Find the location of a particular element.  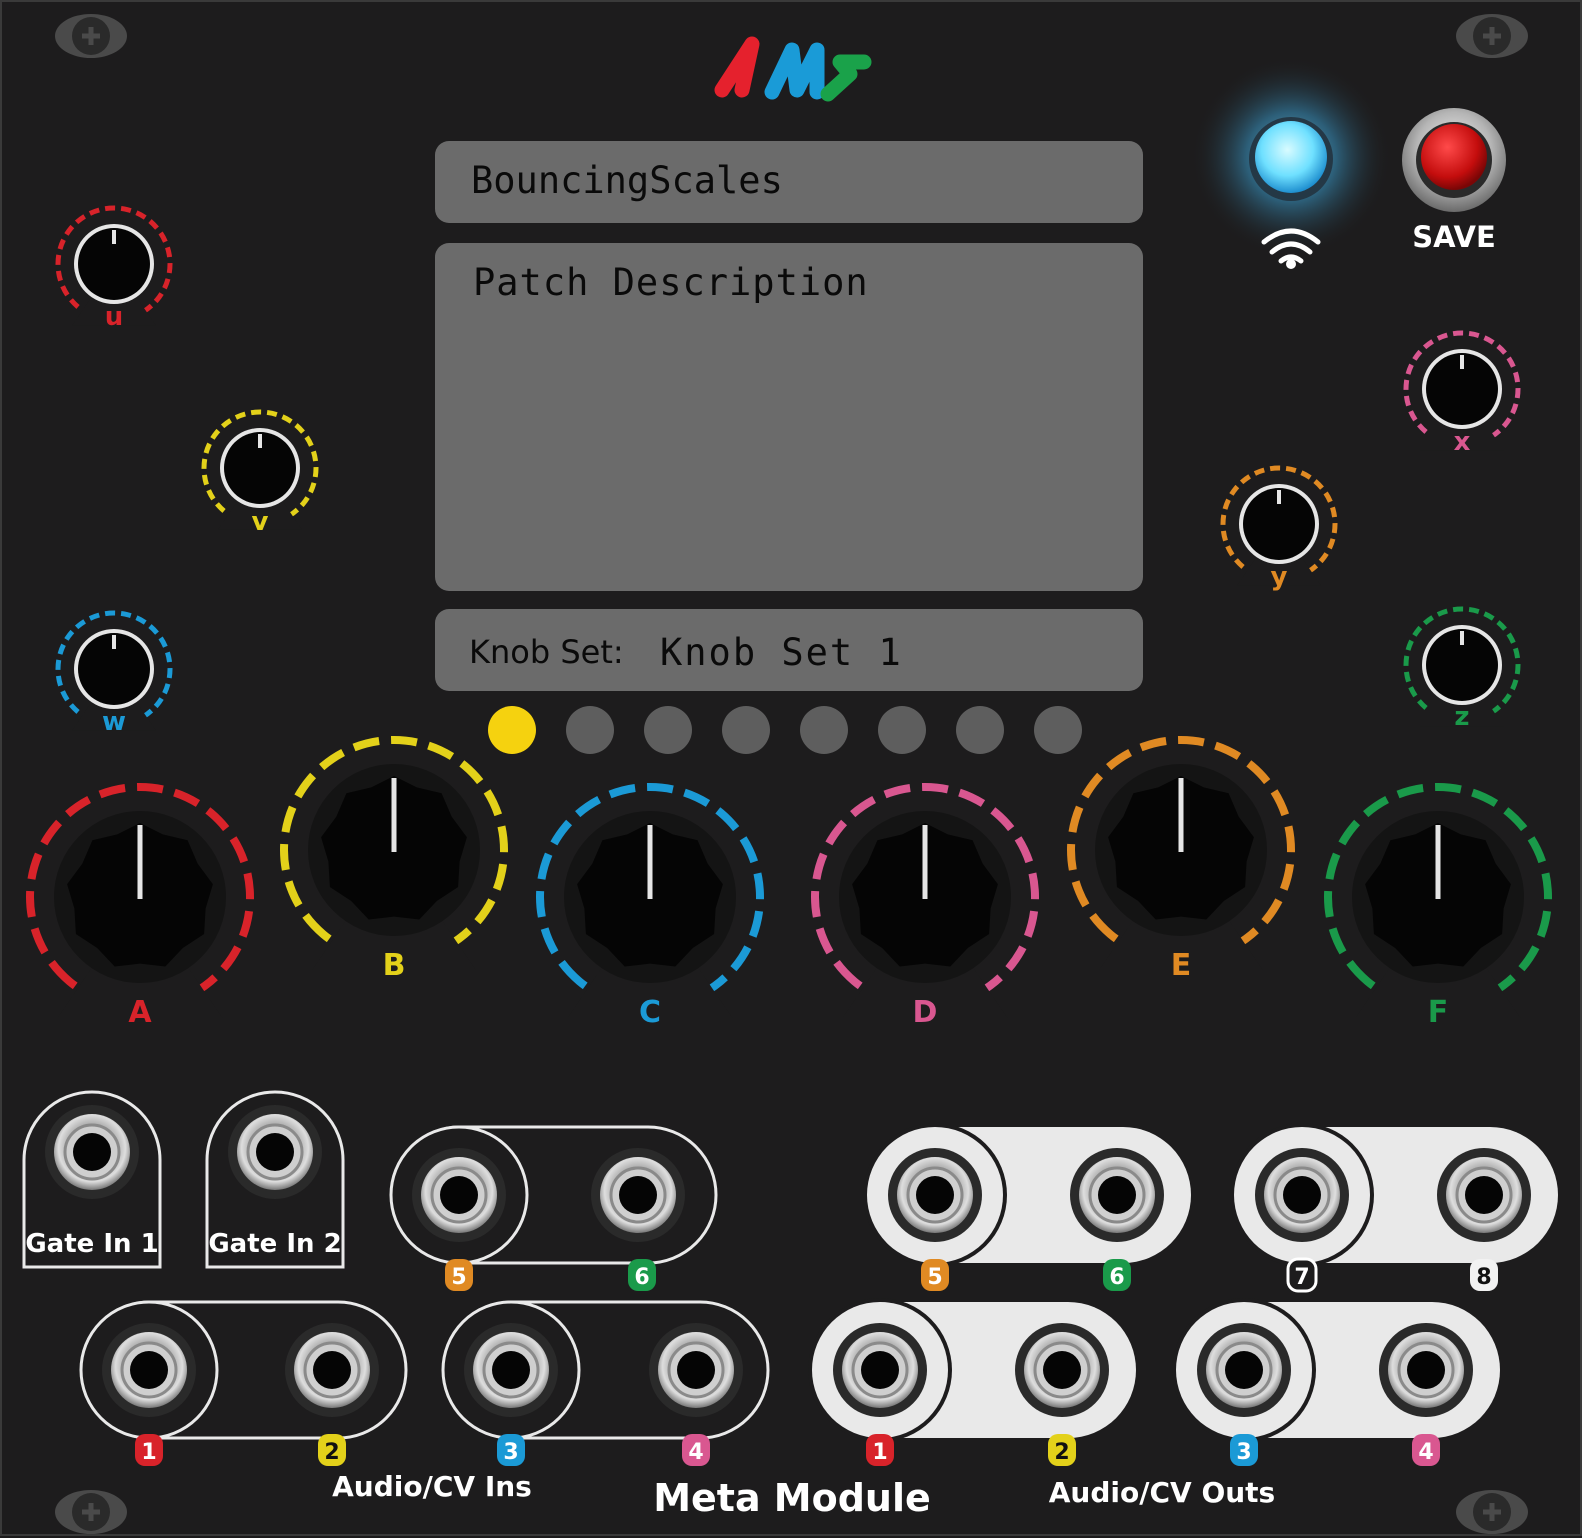

audio-out-6-jack is located at coordinates (1117, 1195).